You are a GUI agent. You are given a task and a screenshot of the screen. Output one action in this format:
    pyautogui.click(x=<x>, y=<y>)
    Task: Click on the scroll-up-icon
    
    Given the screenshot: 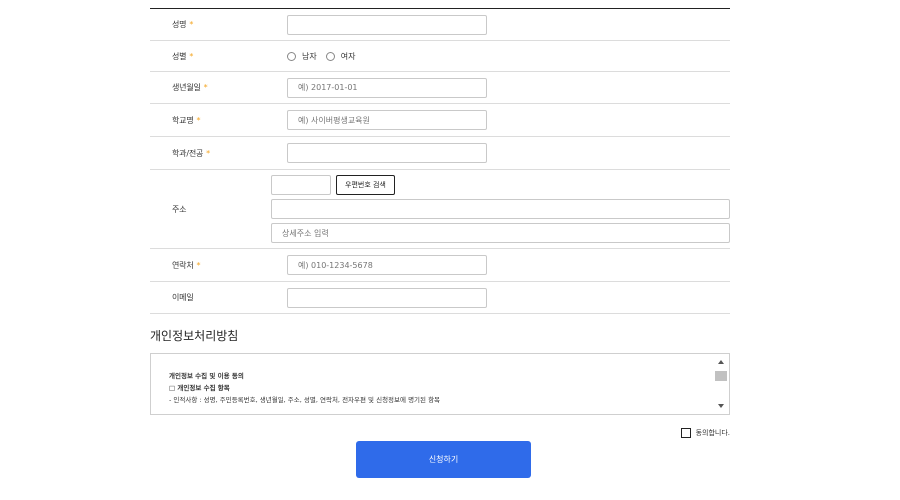 What is the action you would take?
    pyautogui.click(x=721, y=362)
    